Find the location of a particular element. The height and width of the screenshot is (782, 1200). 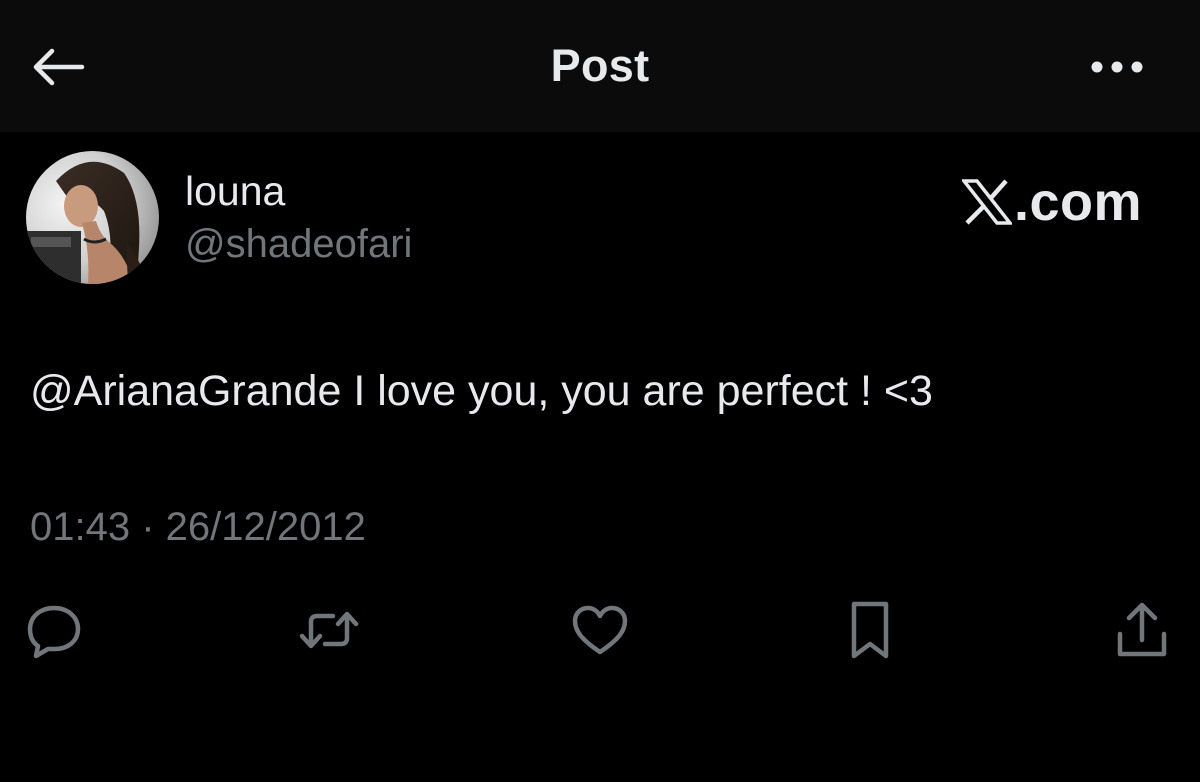

bookmark-button is located at coordinates (870, 630).